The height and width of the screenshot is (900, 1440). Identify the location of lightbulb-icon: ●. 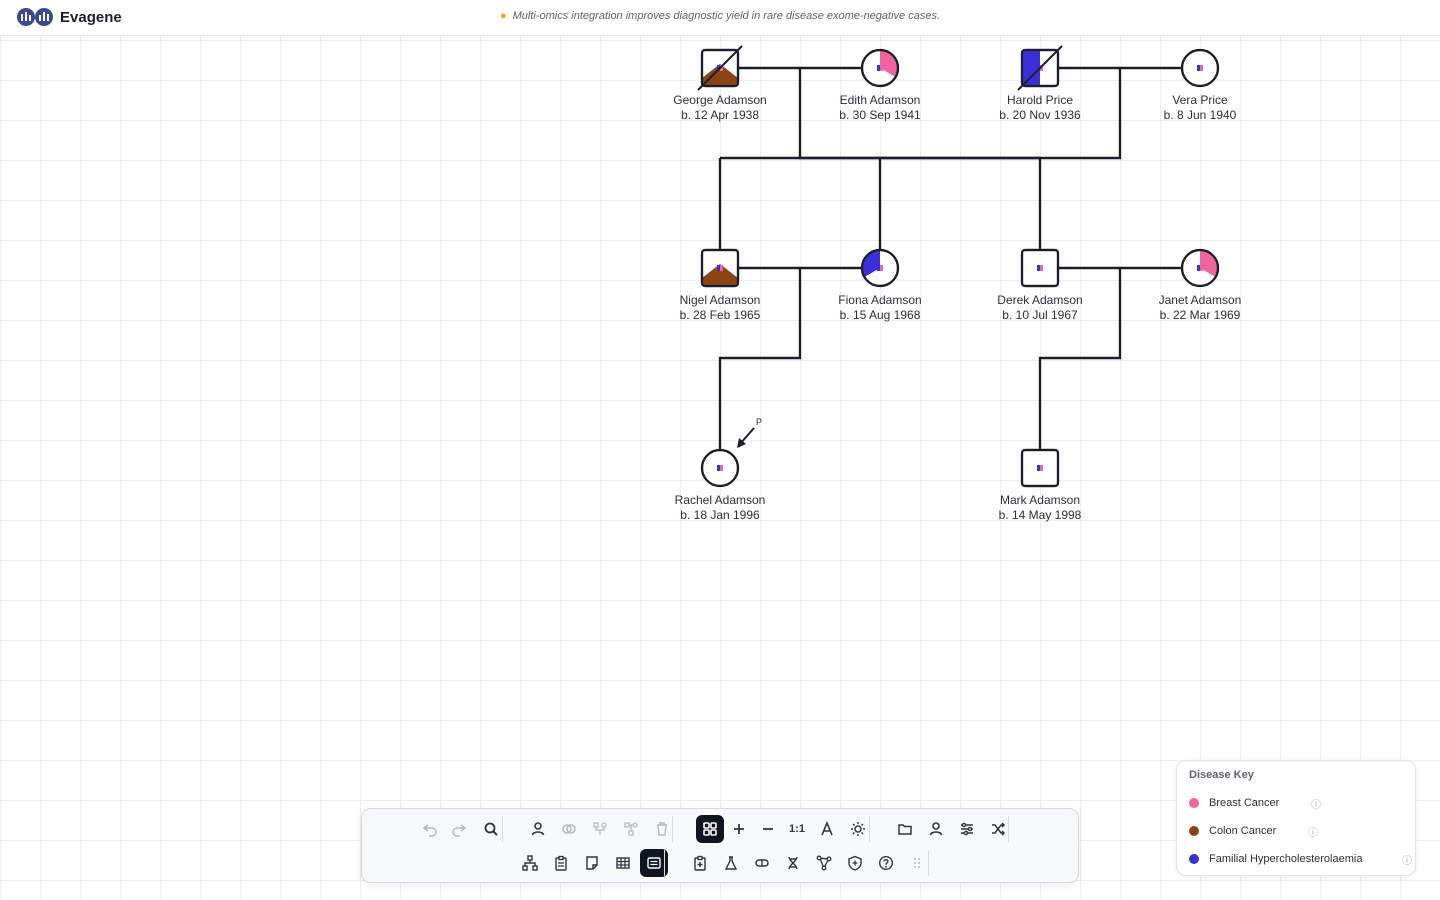
(503, 16).